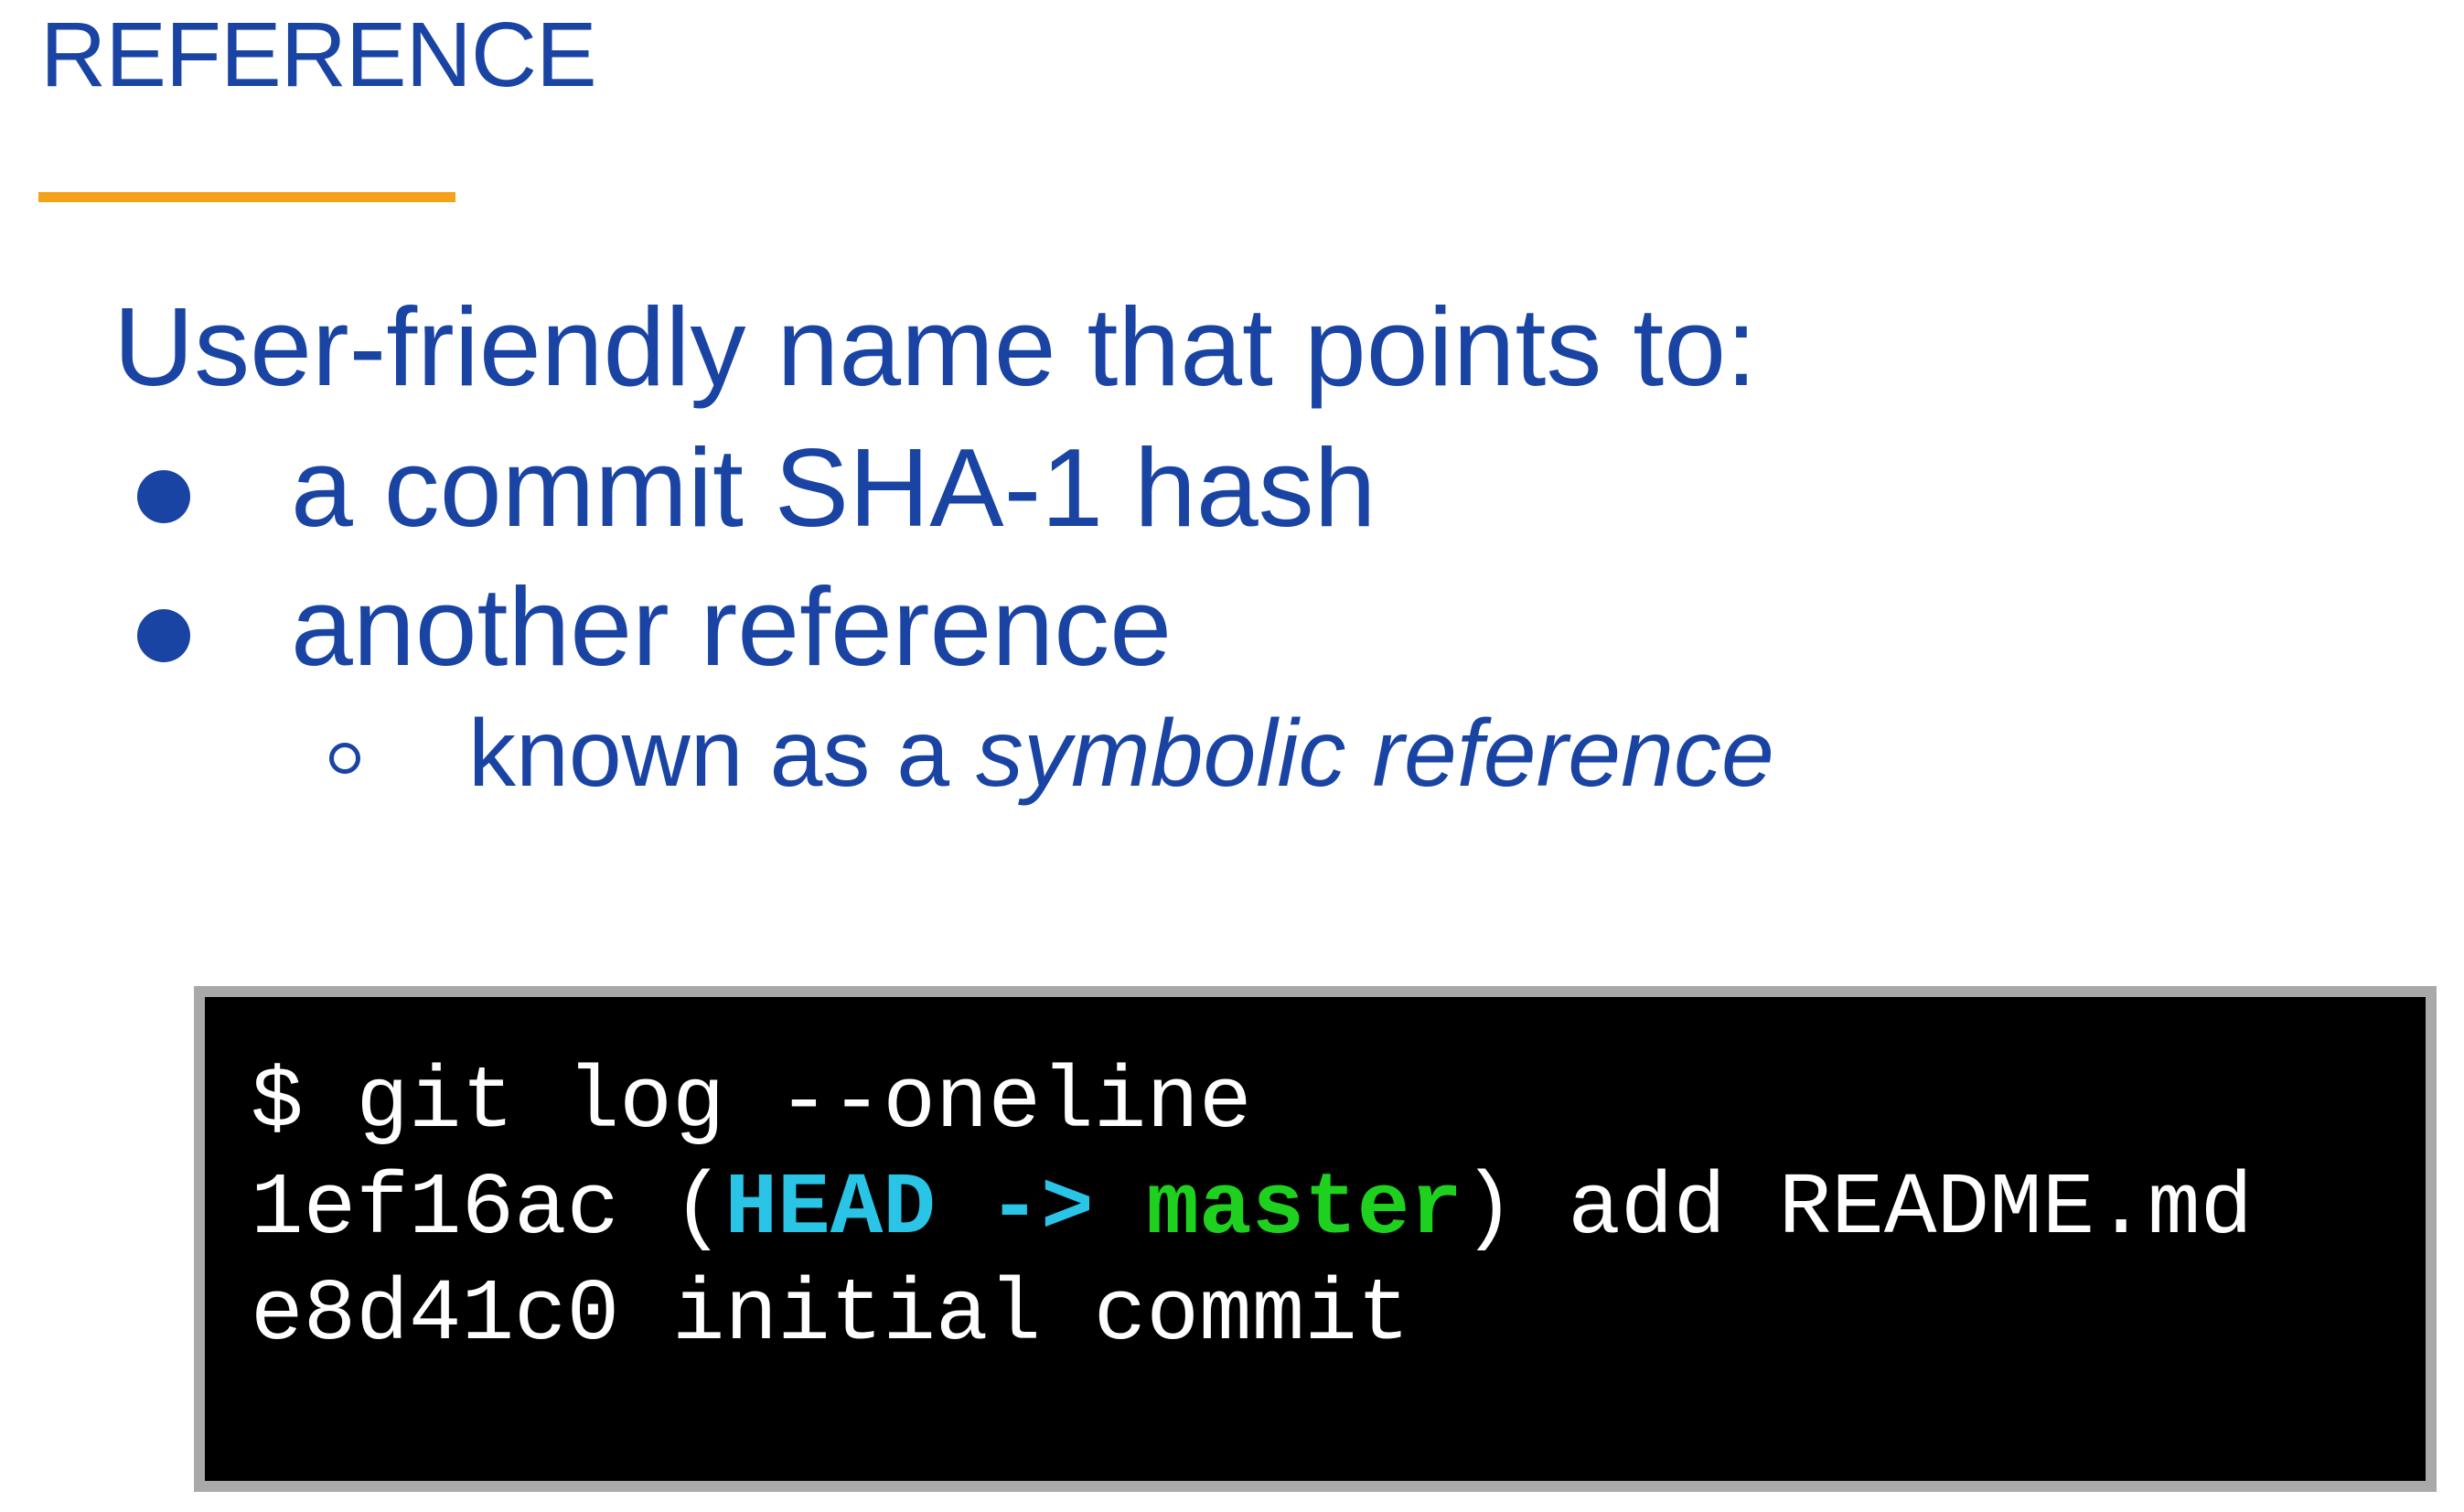 The height and width of the screenshot is (1512, 2464). I want to click on sub-bullet-text: known as a symbolic reference, so click(1121, 753).